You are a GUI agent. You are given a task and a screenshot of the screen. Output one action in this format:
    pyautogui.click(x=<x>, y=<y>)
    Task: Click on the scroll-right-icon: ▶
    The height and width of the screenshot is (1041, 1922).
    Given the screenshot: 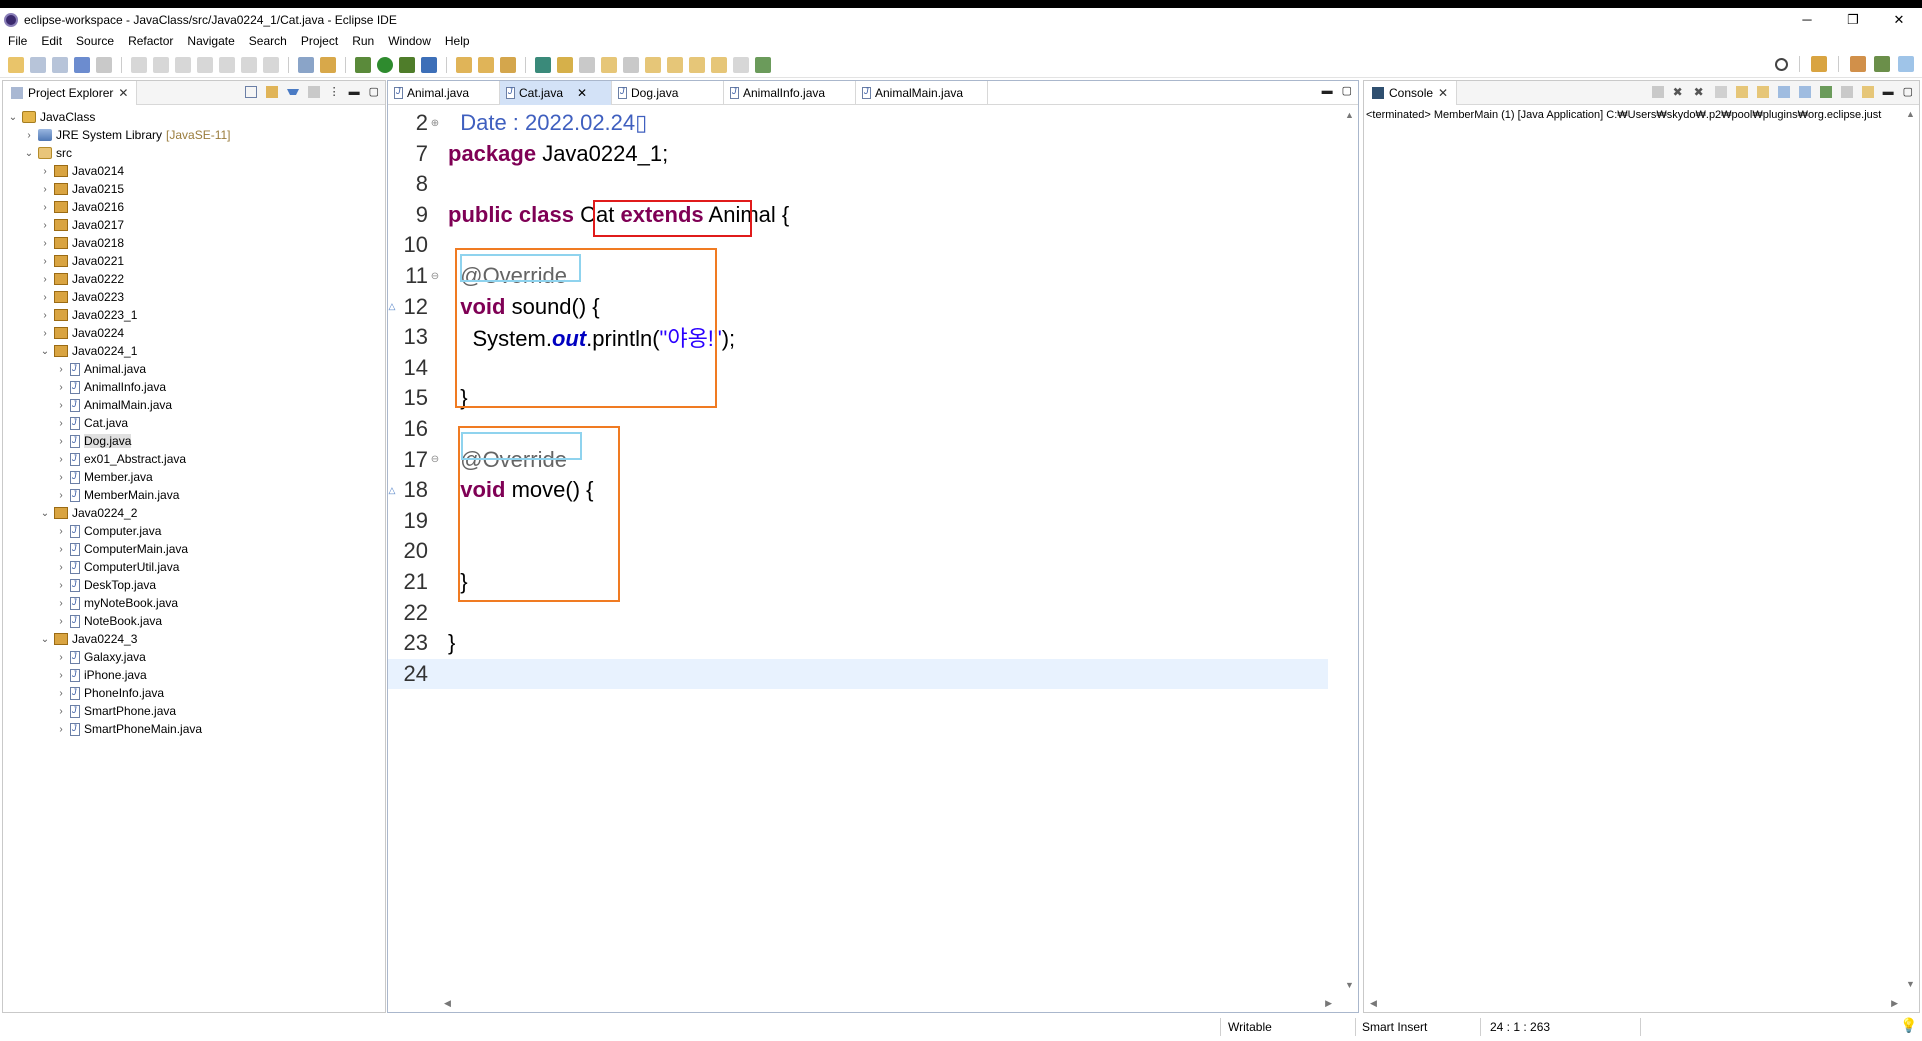 What is the action you would take?
    pyautogui.click(x=1328, y=1003)
    